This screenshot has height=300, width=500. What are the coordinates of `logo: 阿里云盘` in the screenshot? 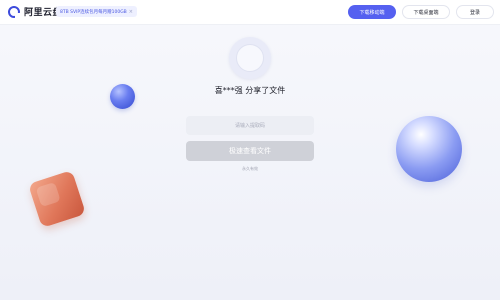 It's located at (35, 11).